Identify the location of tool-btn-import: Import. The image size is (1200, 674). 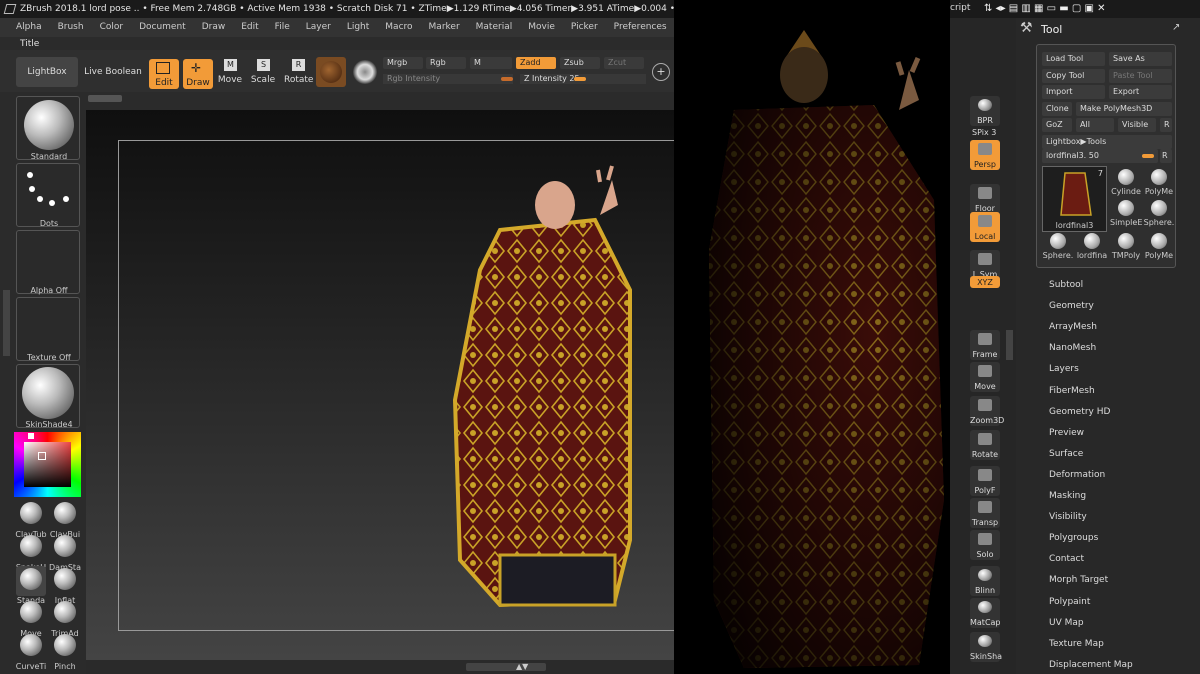
(1073, 92).